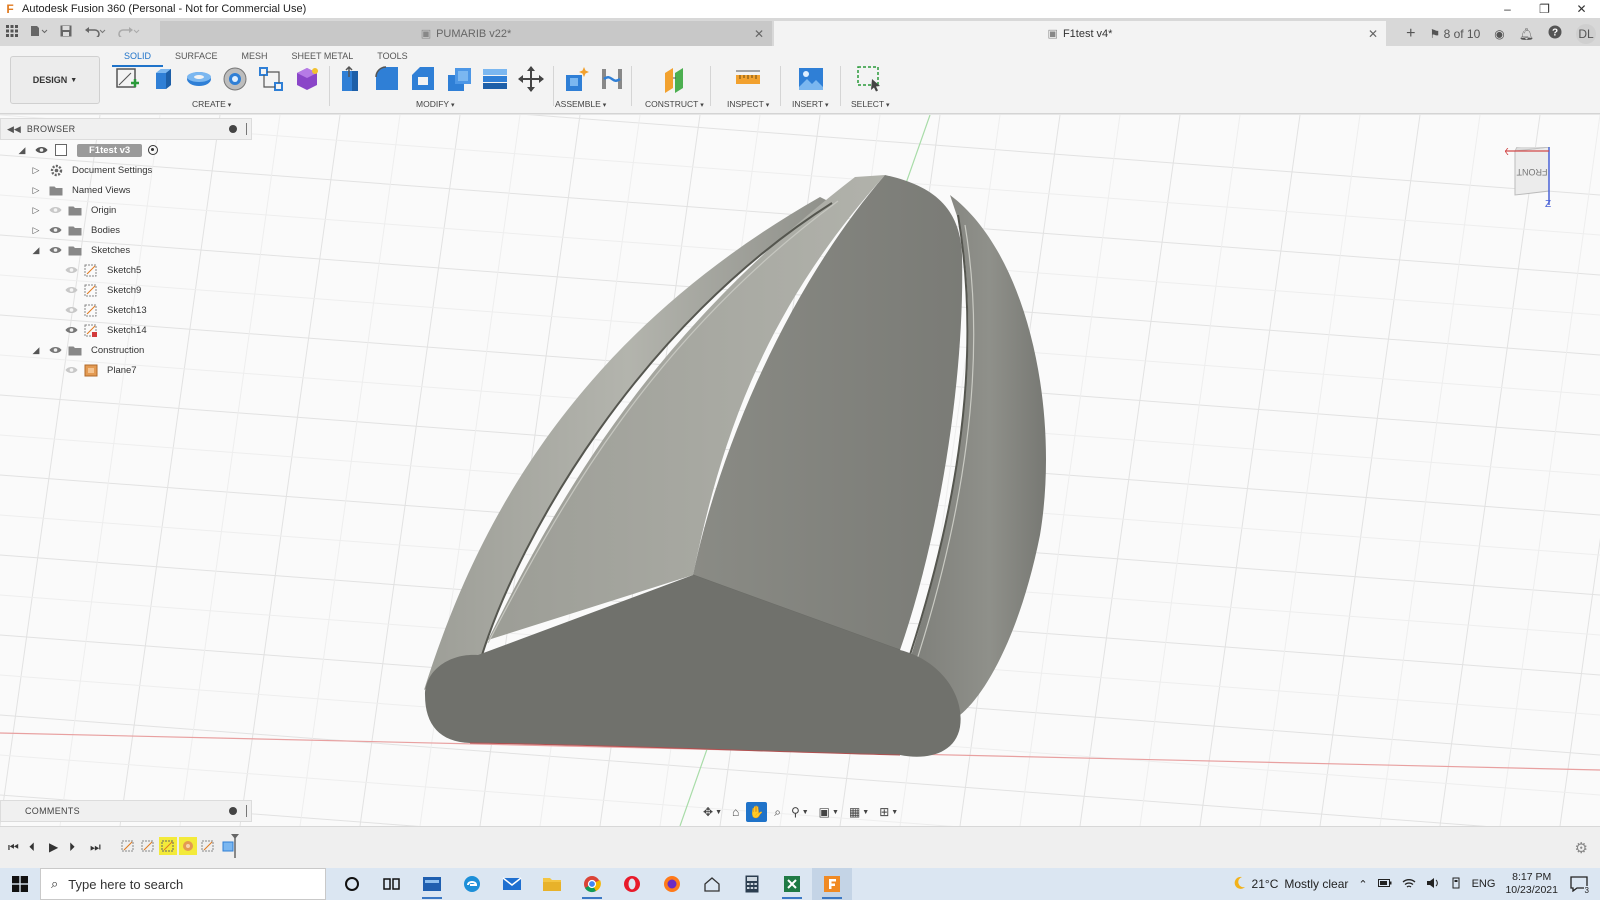 The image size is (1600, 900). Describe the element at coordinates (1579, 884) in the screenshot. I see `action-center-icon: 3` at that location.